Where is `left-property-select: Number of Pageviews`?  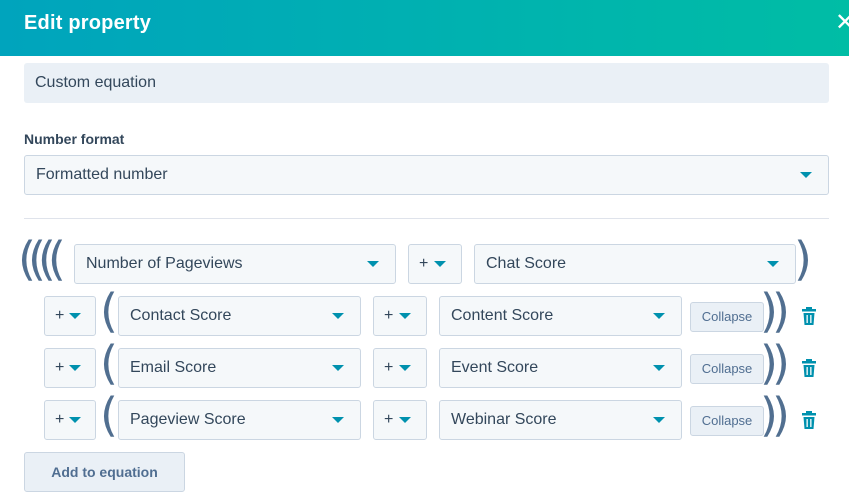
left-property-select: Number of Pageviews is located at coordinates (235, 264).